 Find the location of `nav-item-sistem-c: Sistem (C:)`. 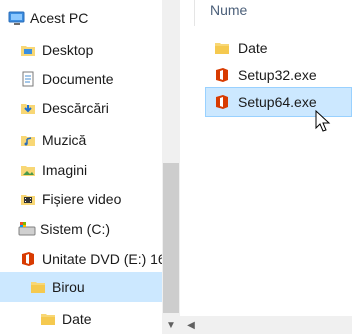

nav-item-sistem-c: Sistem (C:) is located at coordinates (81, 229).